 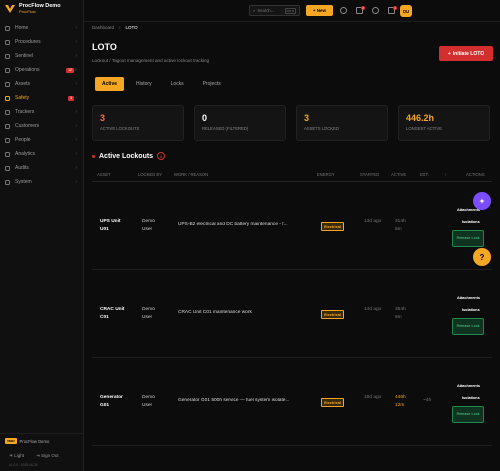 I want to click on header-work: Work / Reason, so click(x=191, y=174).